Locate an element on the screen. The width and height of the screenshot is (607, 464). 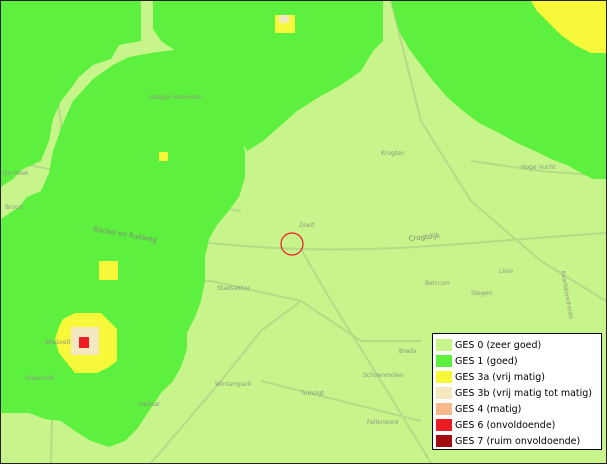
place-label: Hoge Vucht is located at coordinates (538, 167).